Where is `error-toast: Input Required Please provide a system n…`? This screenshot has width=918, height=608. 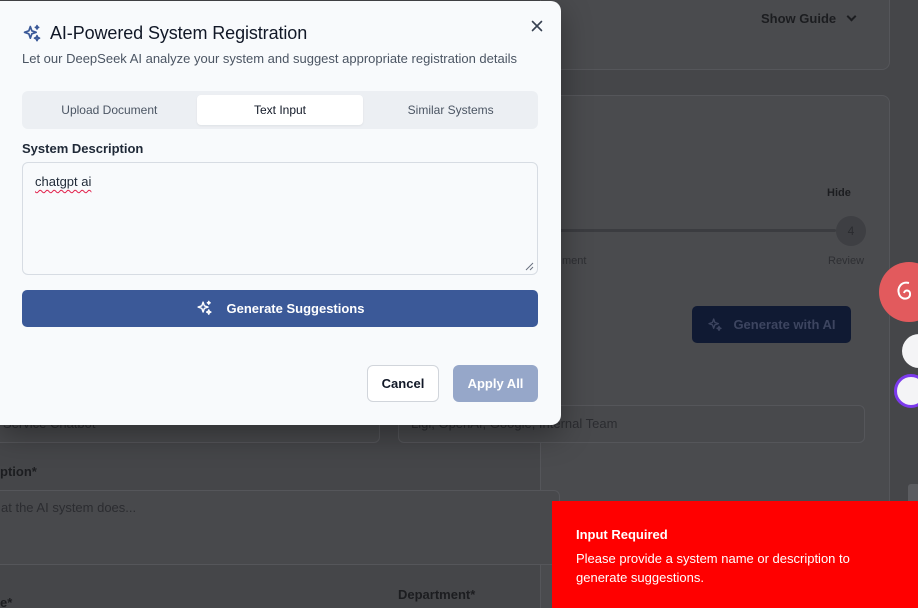 error-toast: Input Required Please provide a system n… is located at coordinates (735, 554).